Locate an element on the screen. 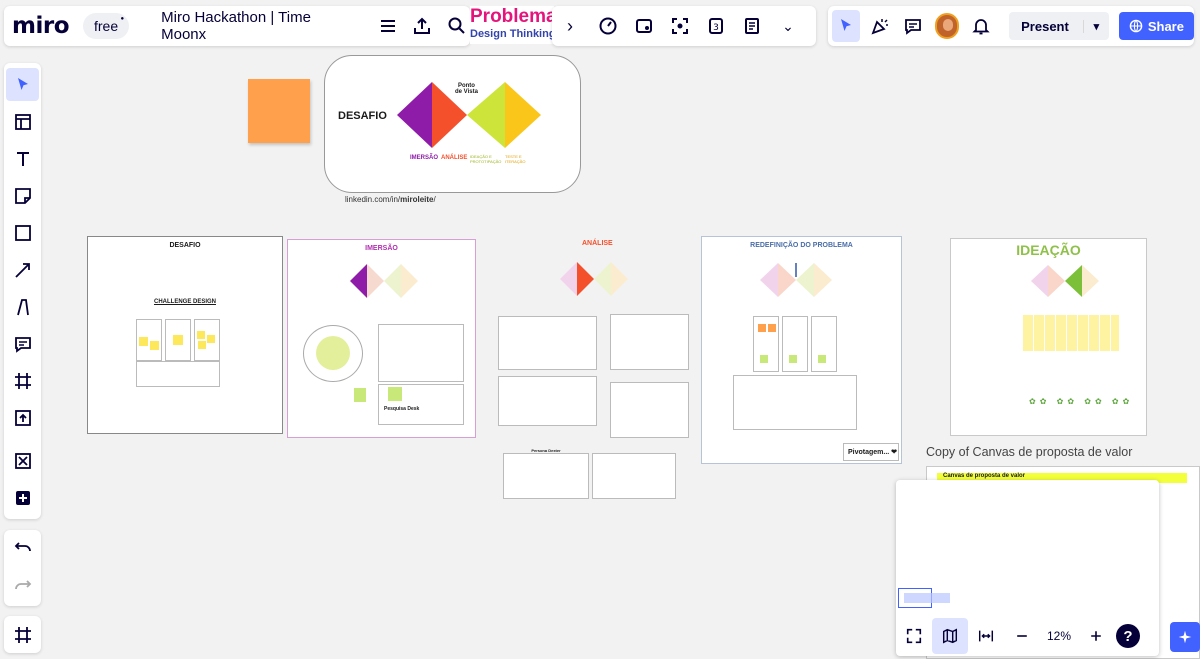 Image resolution: width=1200 pixels, height=659 pixels. map-toggle-icon is located at coordinates (950, 636).